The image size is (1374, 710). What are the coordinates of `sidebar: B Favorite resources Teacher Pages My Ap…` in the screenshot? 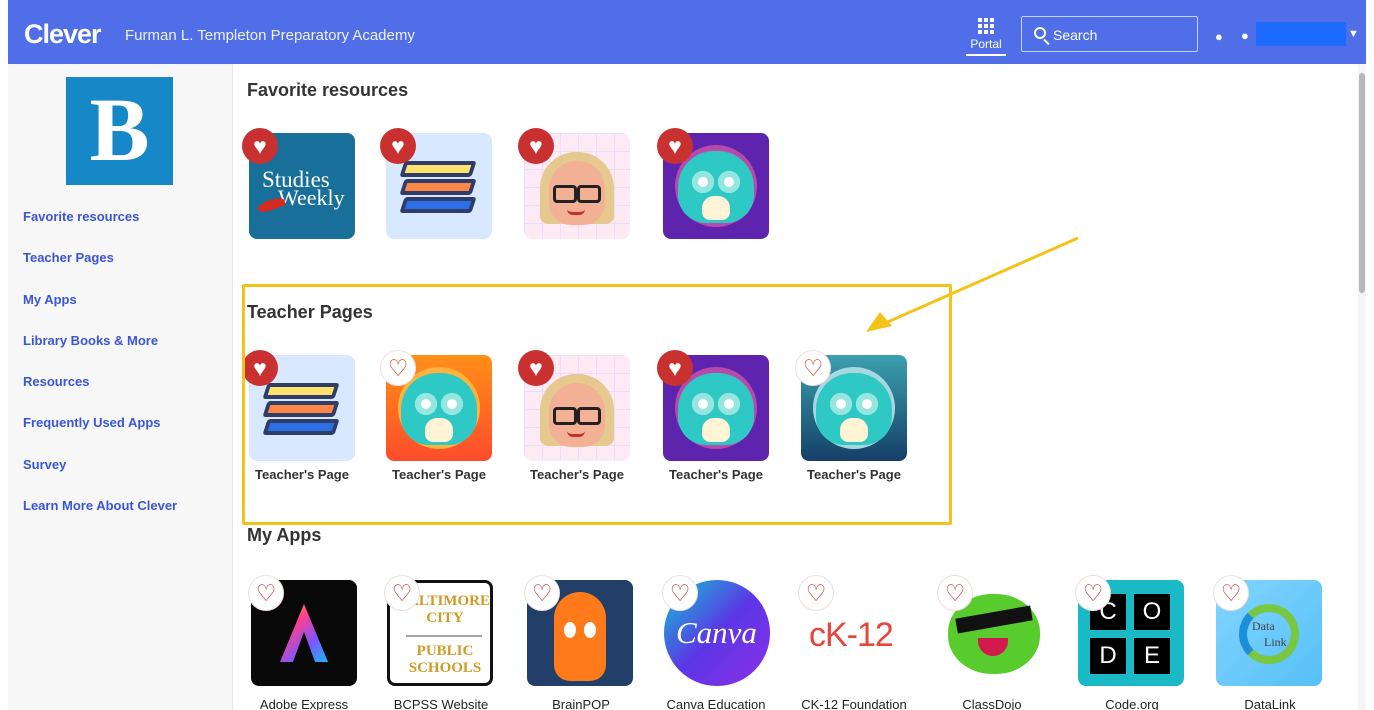 It's located at (120, 387).